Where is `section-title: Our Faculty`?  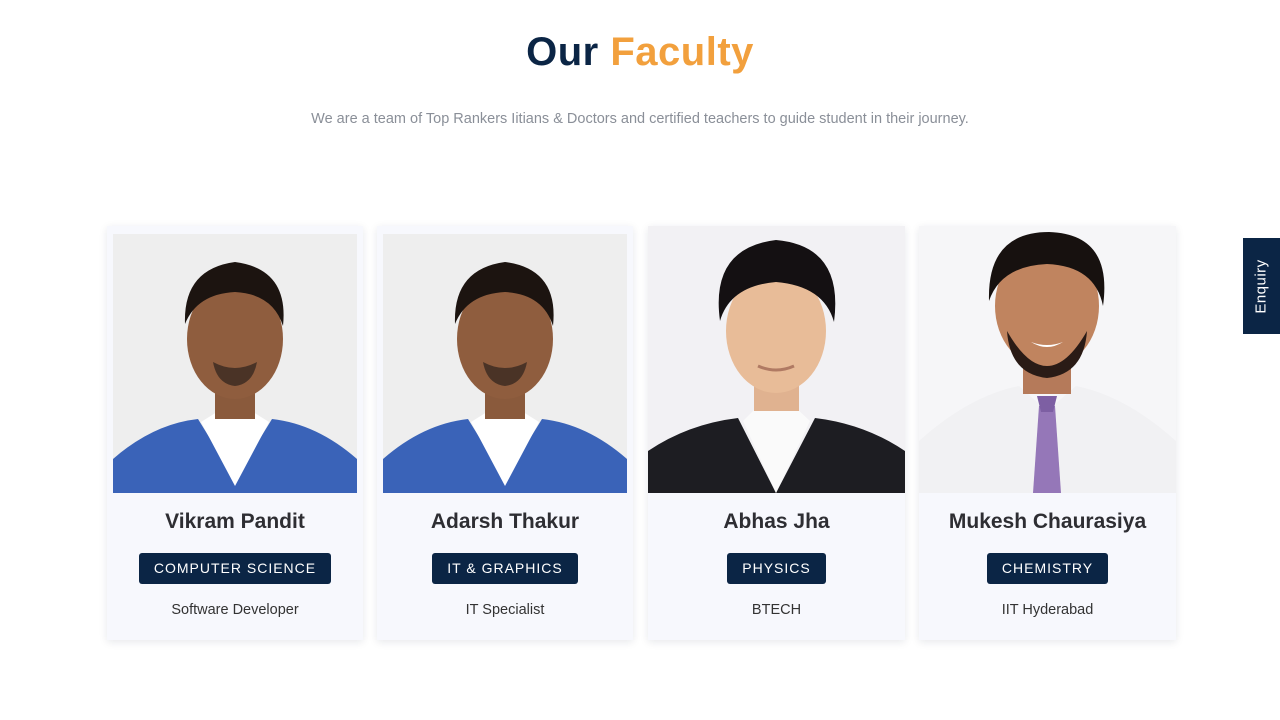 section-title: Our Faculty is located at coordinates (640, 52).